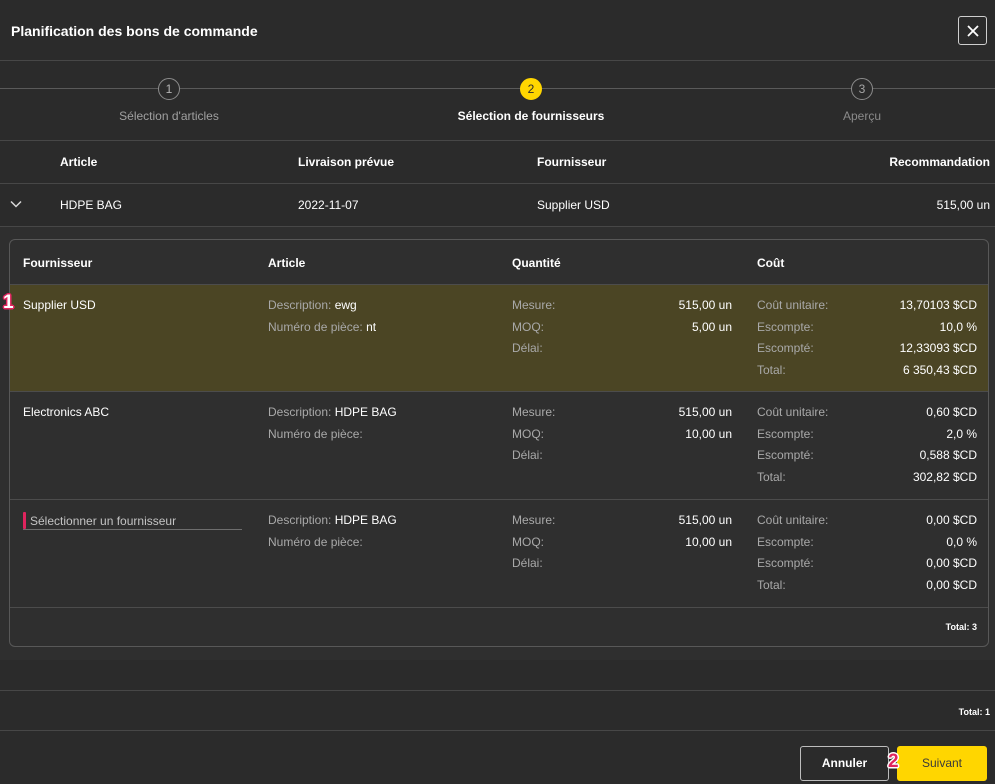 Image resolution: width=995 pixels, height=784 pixels. I want to click on unit-cost-line: Coût unitaire: 13,70103 $CD, so click(867, 306).